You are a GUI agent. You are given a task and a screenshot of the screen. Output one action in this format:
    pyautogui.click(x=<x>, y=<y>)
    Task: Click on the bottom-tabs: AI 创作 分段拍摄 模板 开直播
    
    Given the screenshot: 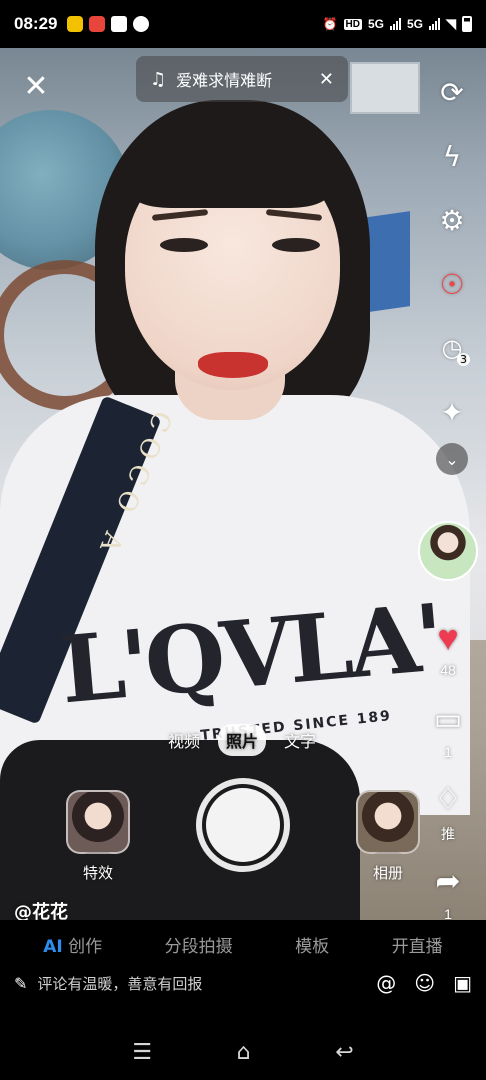 What is the action you would take?
    pyautogui.click(x=243, y=944)
    